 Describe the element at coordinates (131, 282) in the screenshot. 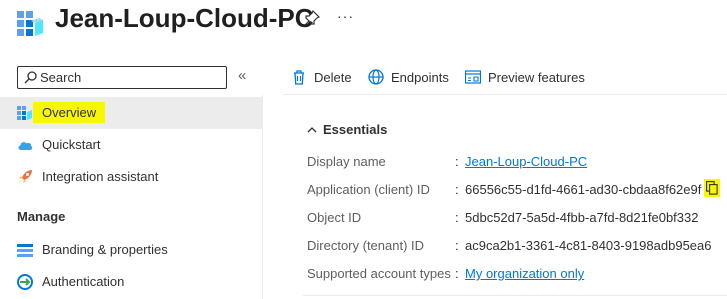

I see `sidebar-item-authentication: Authentication` at that location.